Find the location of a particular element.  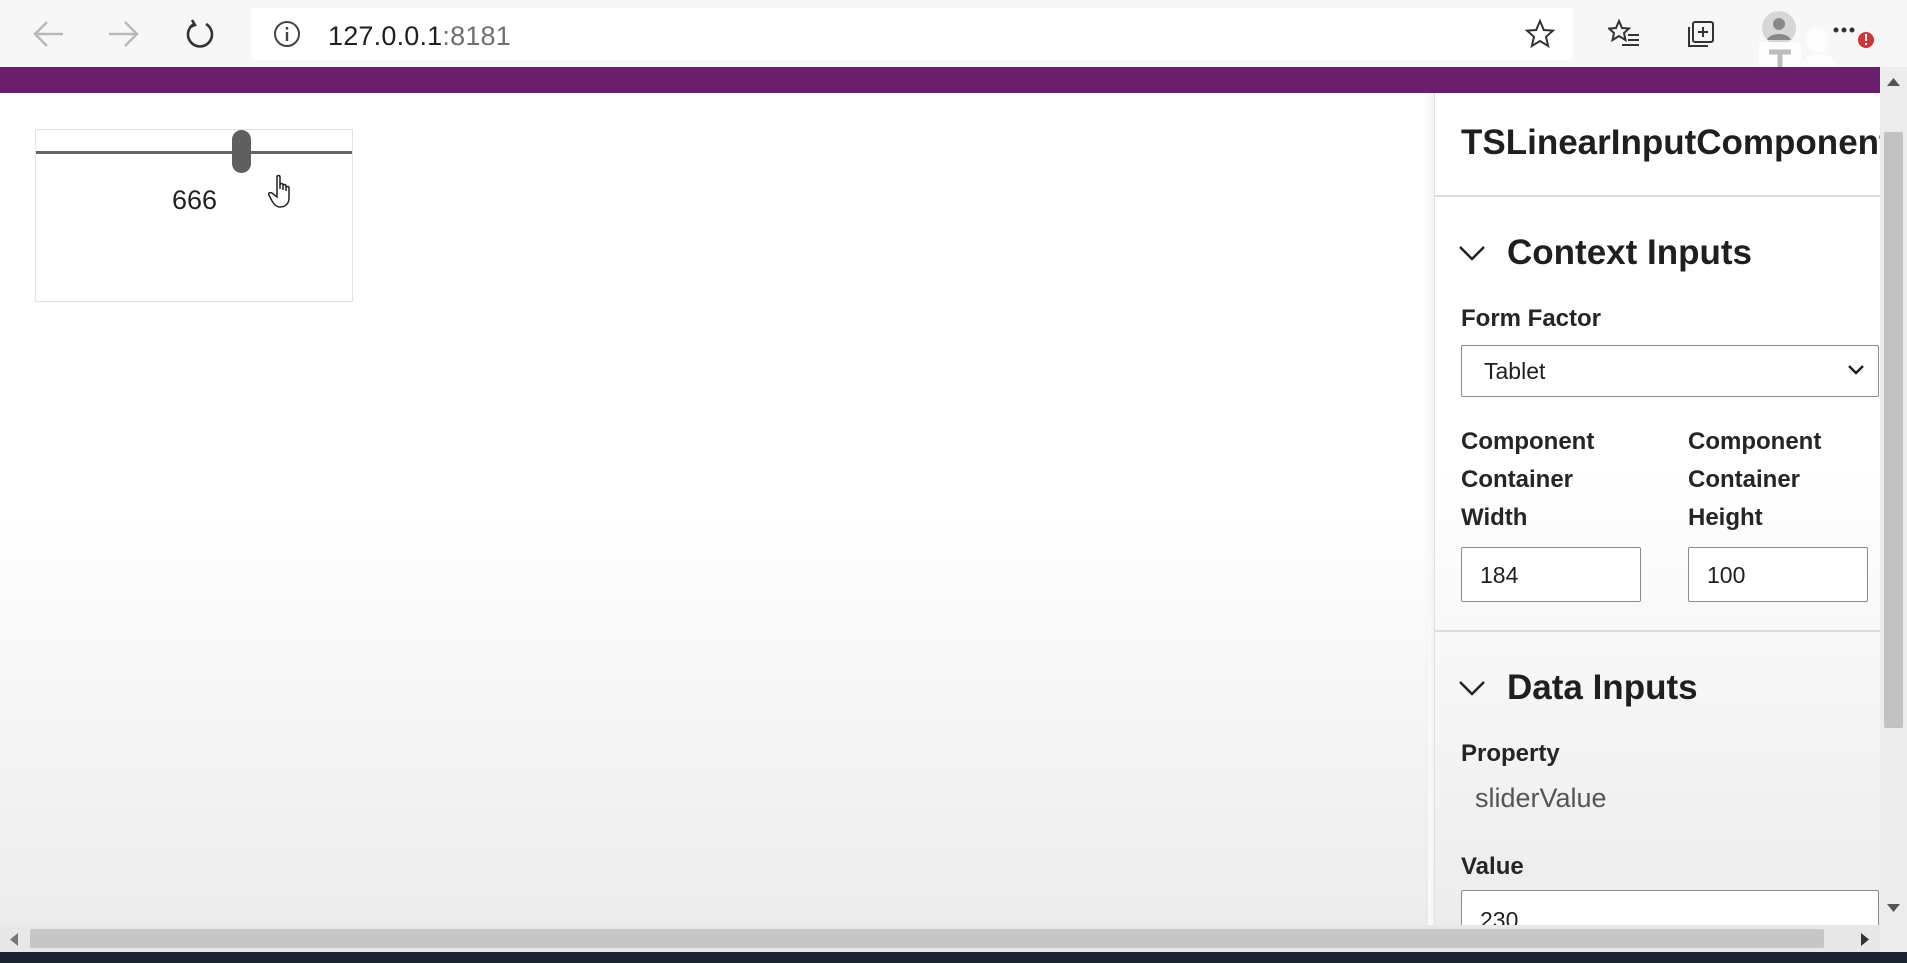

slider-thumb is located at coordinates (241, 151).